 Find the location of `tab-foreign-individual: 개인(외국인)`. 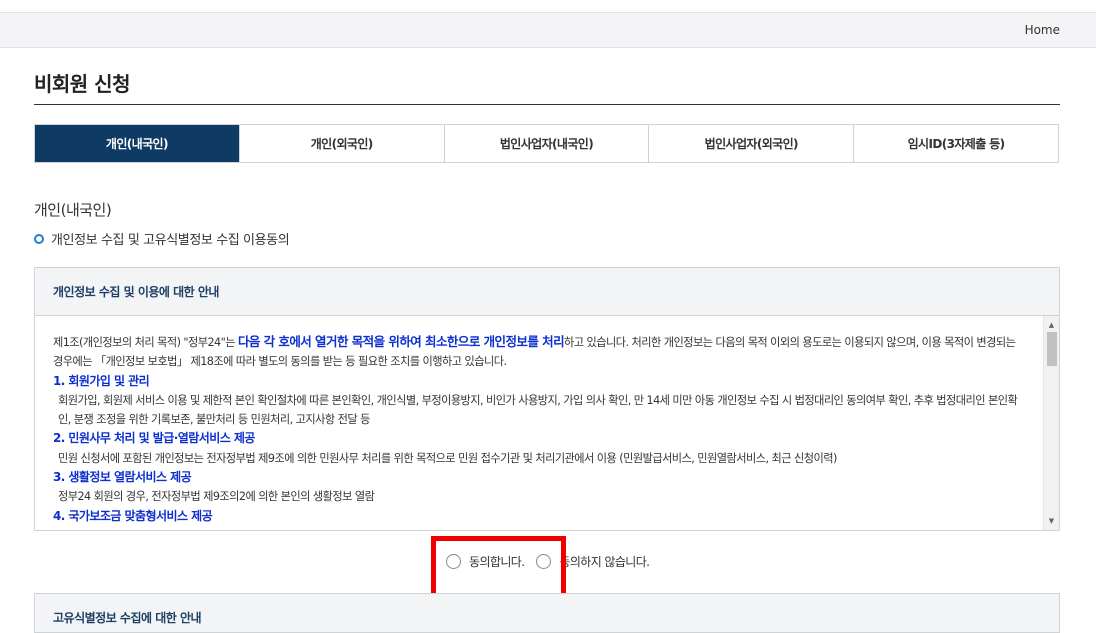

tab-foreign-individual: 개인(외국인) is located at coordinates (341, 143).